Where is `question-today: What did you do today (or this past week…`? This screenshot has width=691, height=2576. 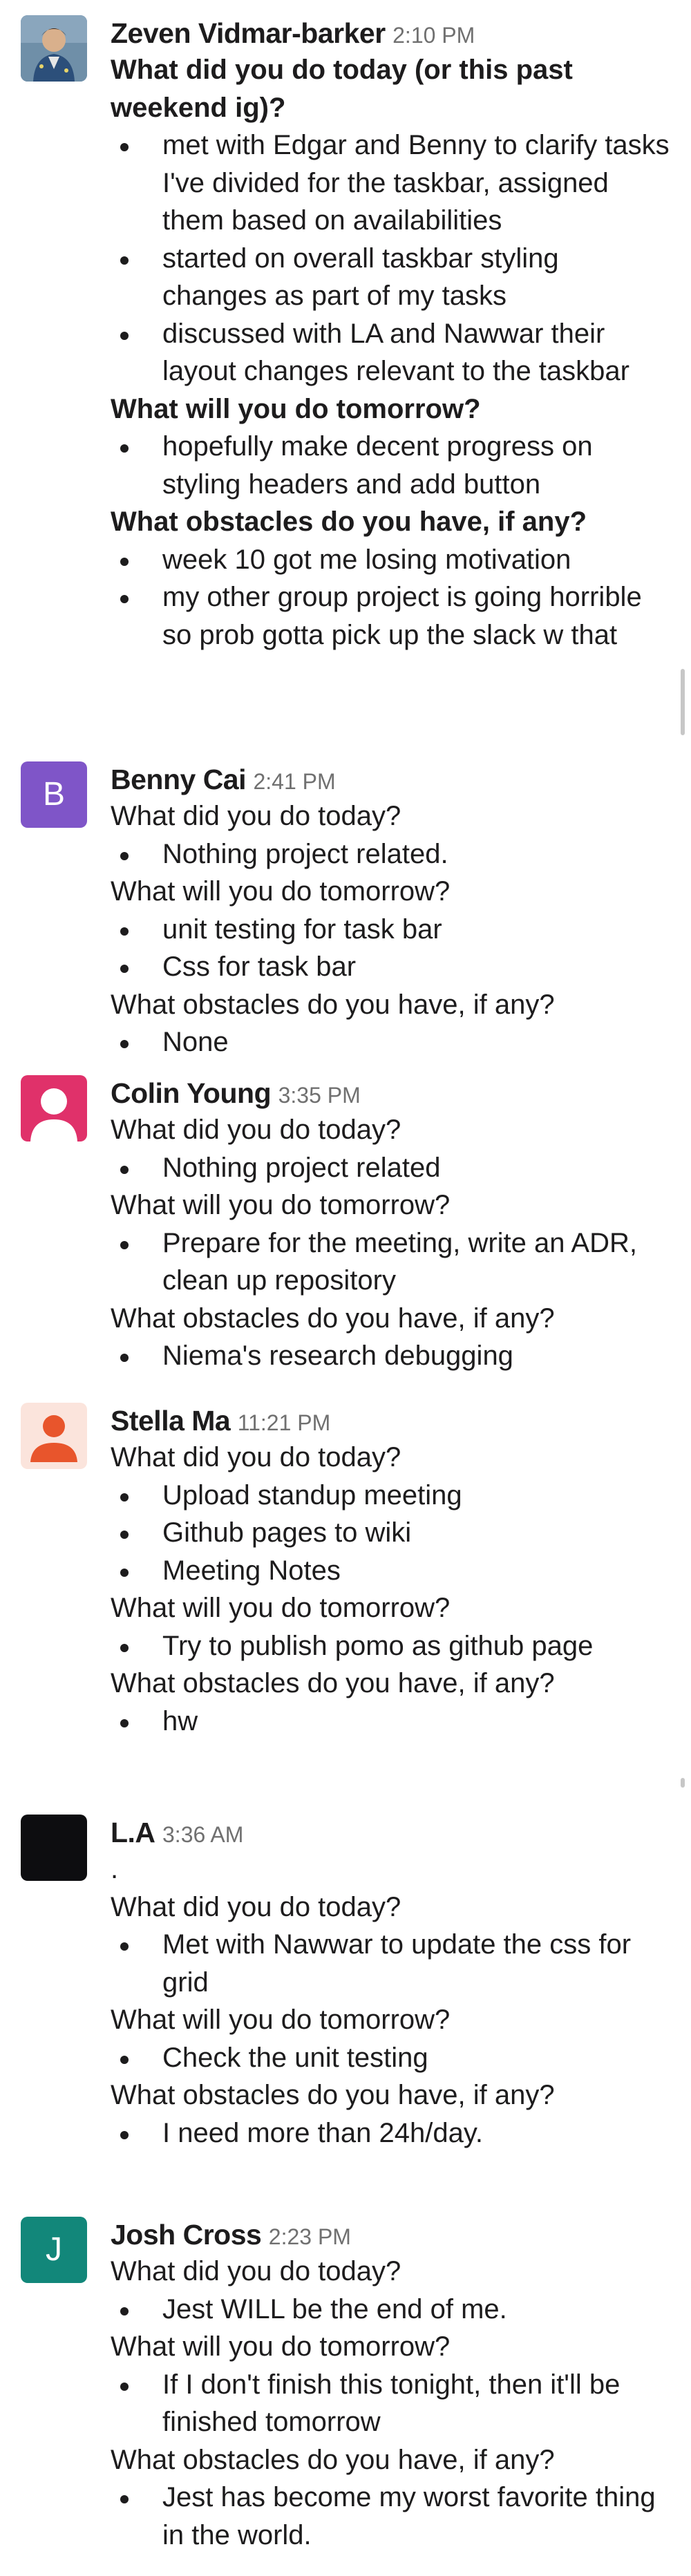 question-today: What did you do today (or this past week… is located at coordinates (342, 89).